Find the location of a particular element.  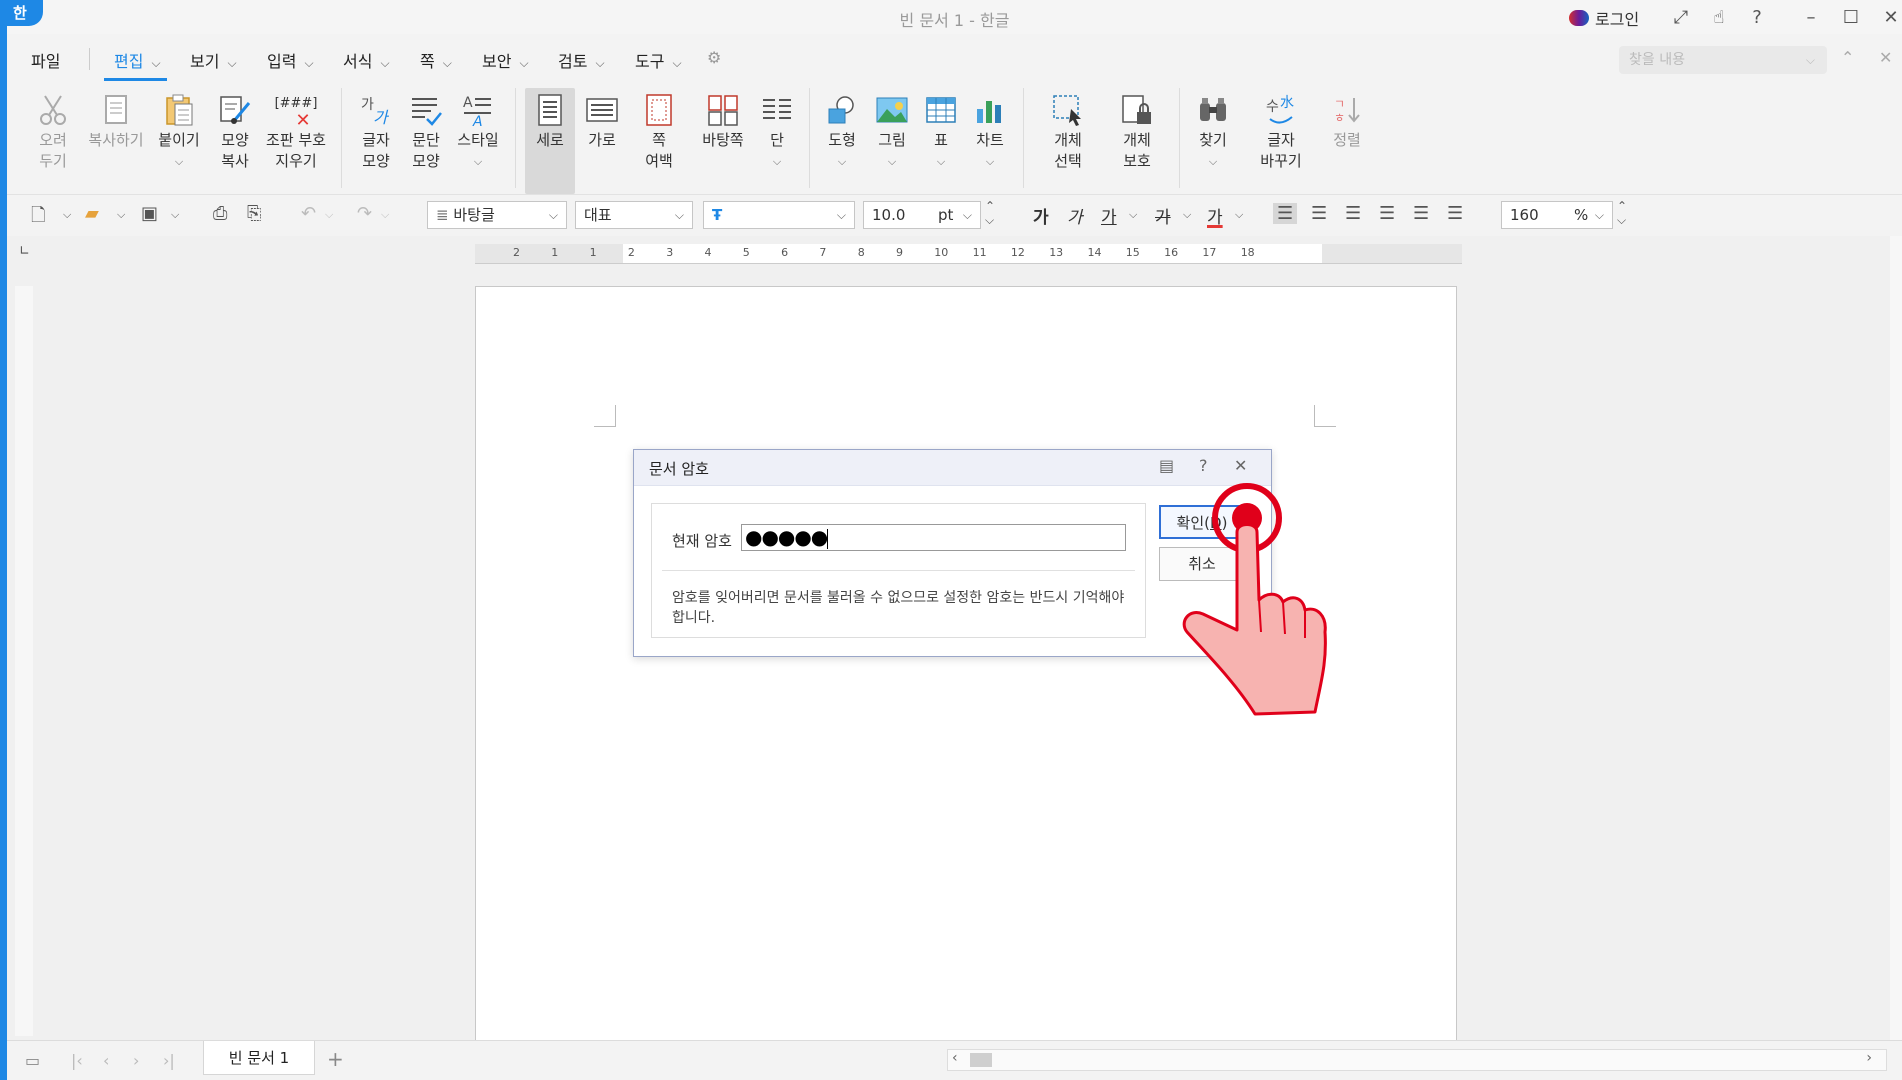

vertical-scrollbar is located at coordinates (1896, 638).